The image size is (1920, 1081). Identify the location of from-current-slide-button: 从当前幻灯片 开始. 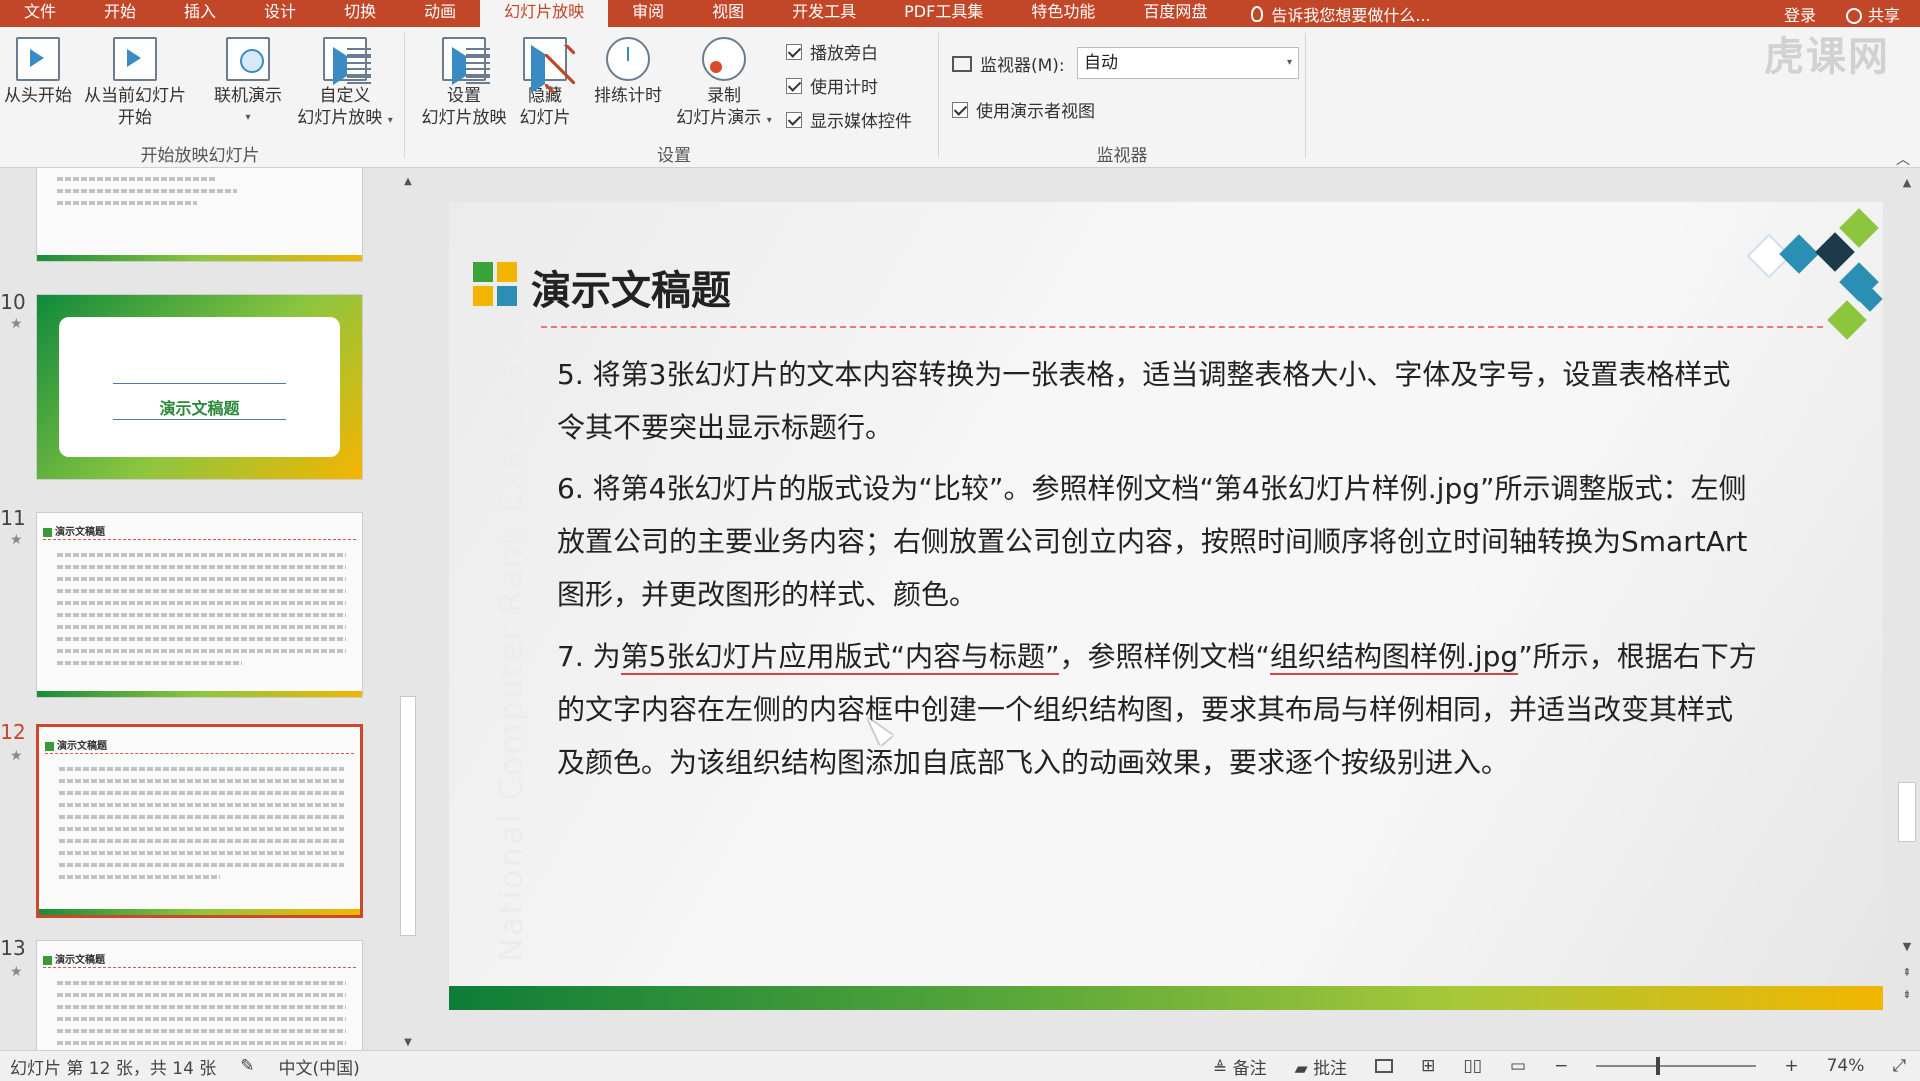
(135, 83).